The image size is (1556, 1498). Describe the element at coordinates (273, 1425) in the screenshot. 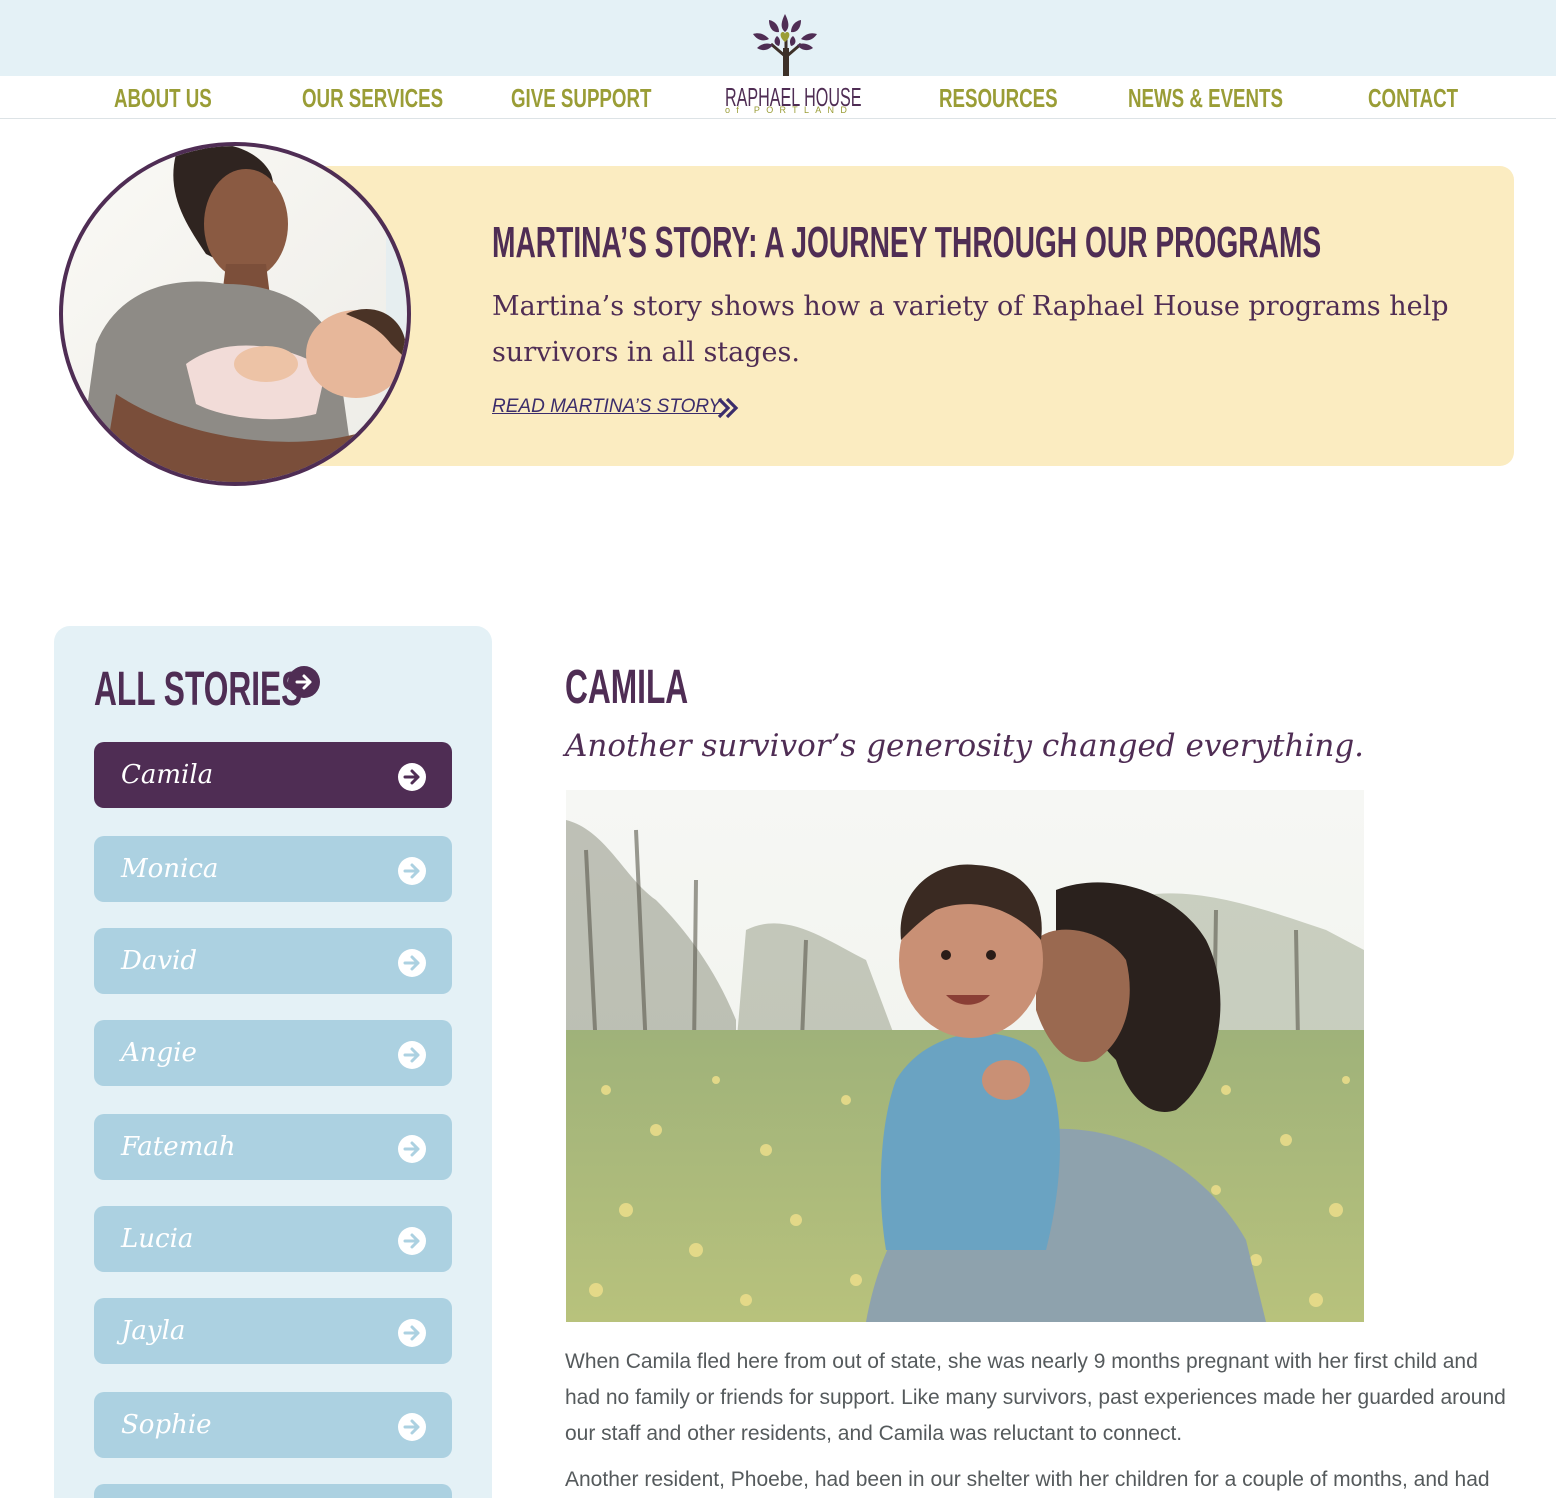

I see `story-button-sophie: Sophie` at that location.